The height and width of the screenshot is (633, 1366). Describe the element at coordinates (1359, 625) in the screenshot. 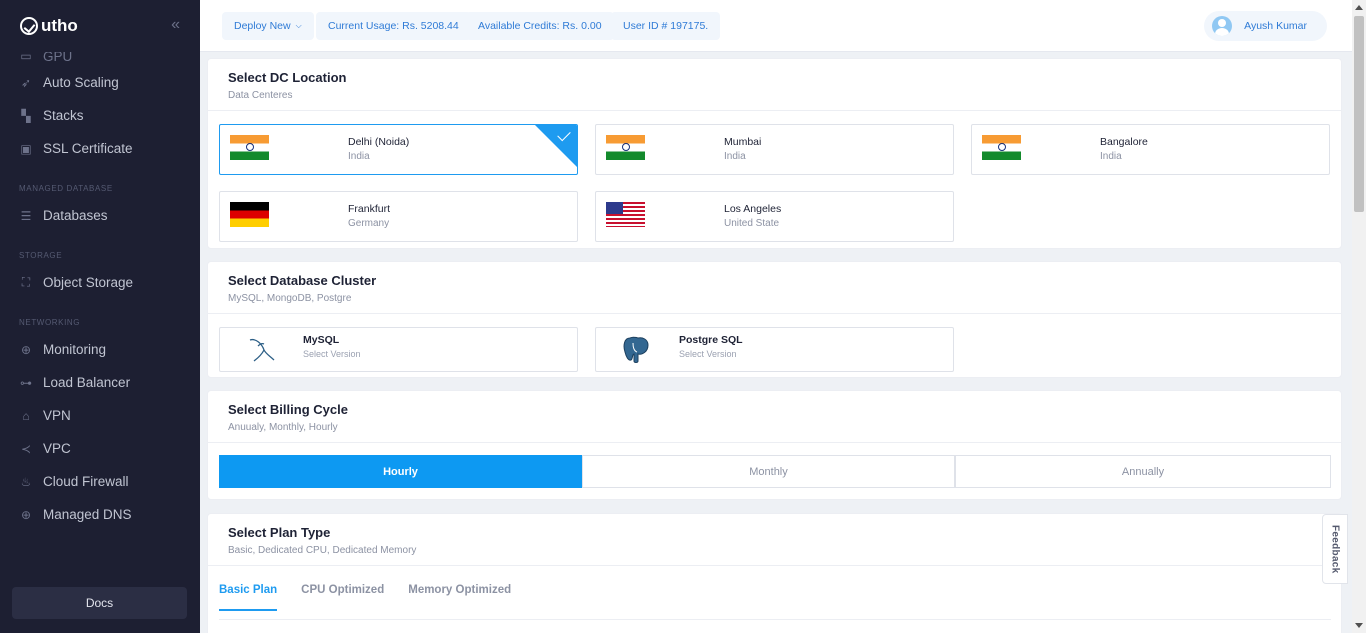

I see `scroll-down-icon` at that location.